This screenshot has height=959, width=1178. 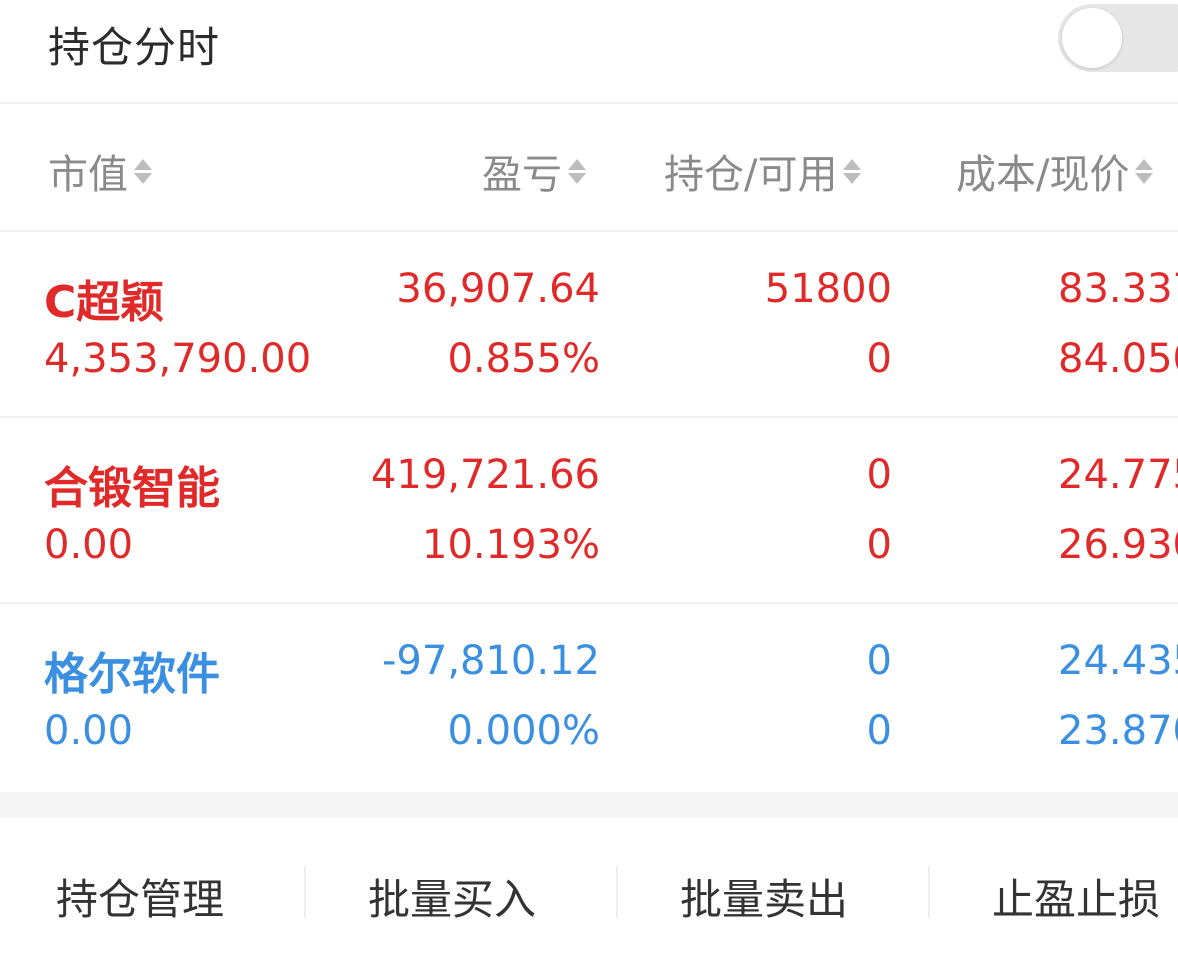 I want to click on profit-loss-percent: 0.000%, so click(x=523, y=731).